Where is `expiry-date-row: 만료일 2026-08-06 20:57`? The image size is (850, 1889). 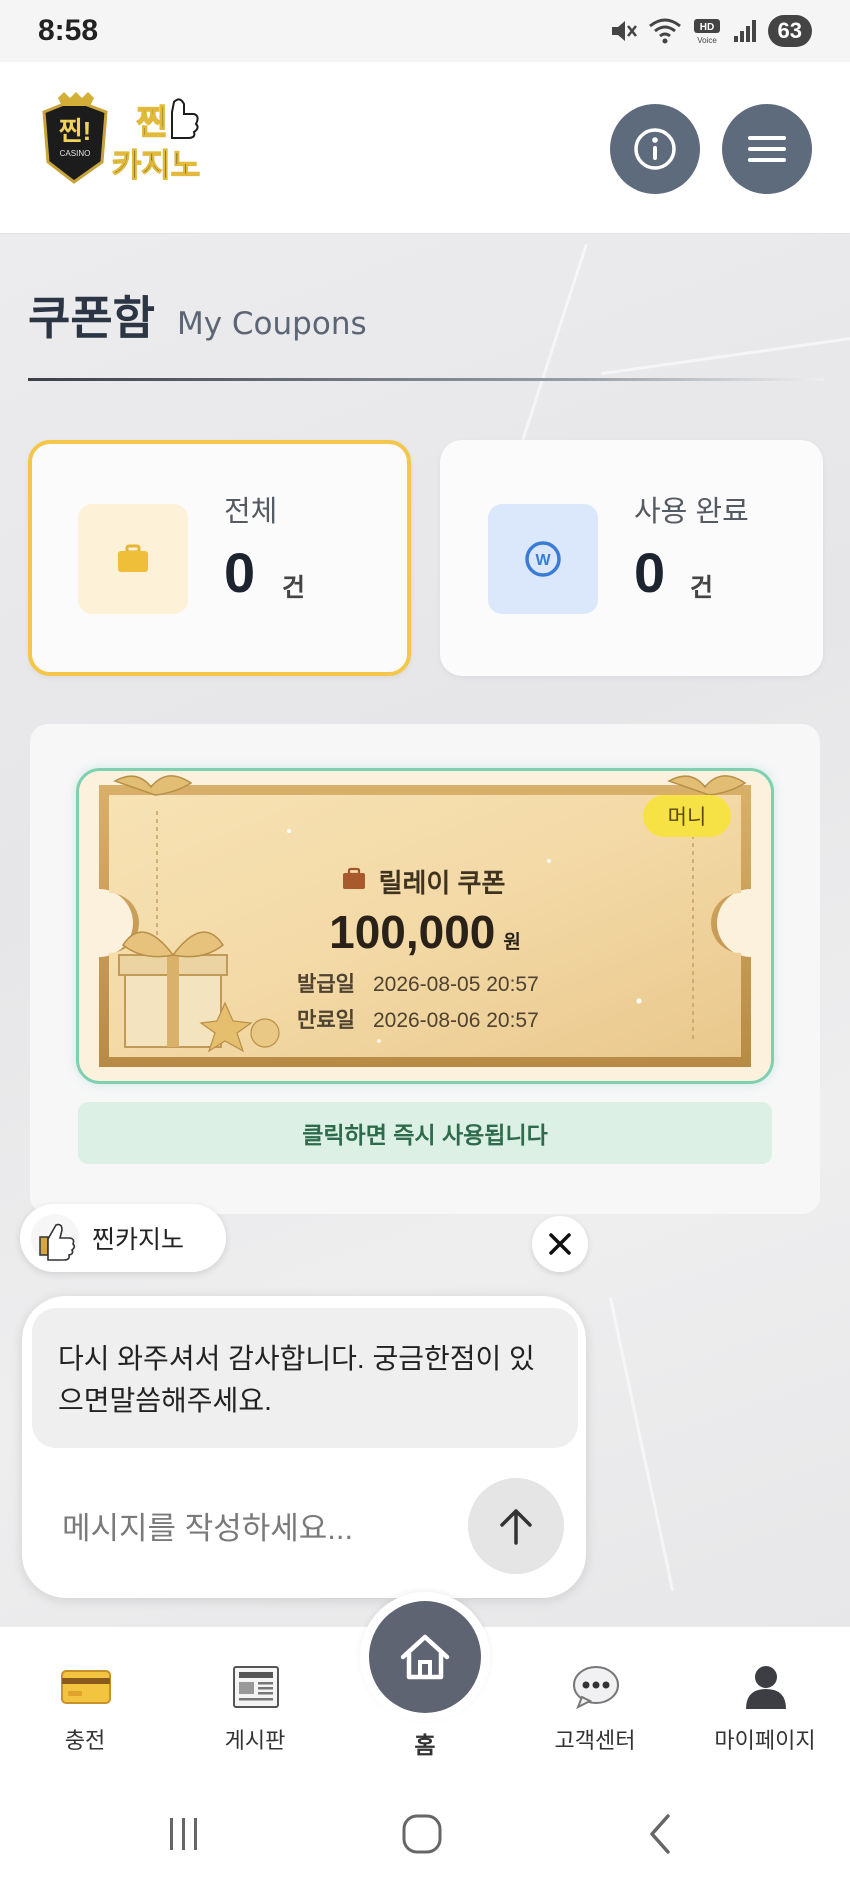 expiry-date-row: 만료일 2026-08-06 20:57 is located at coordinates (418, 1021).